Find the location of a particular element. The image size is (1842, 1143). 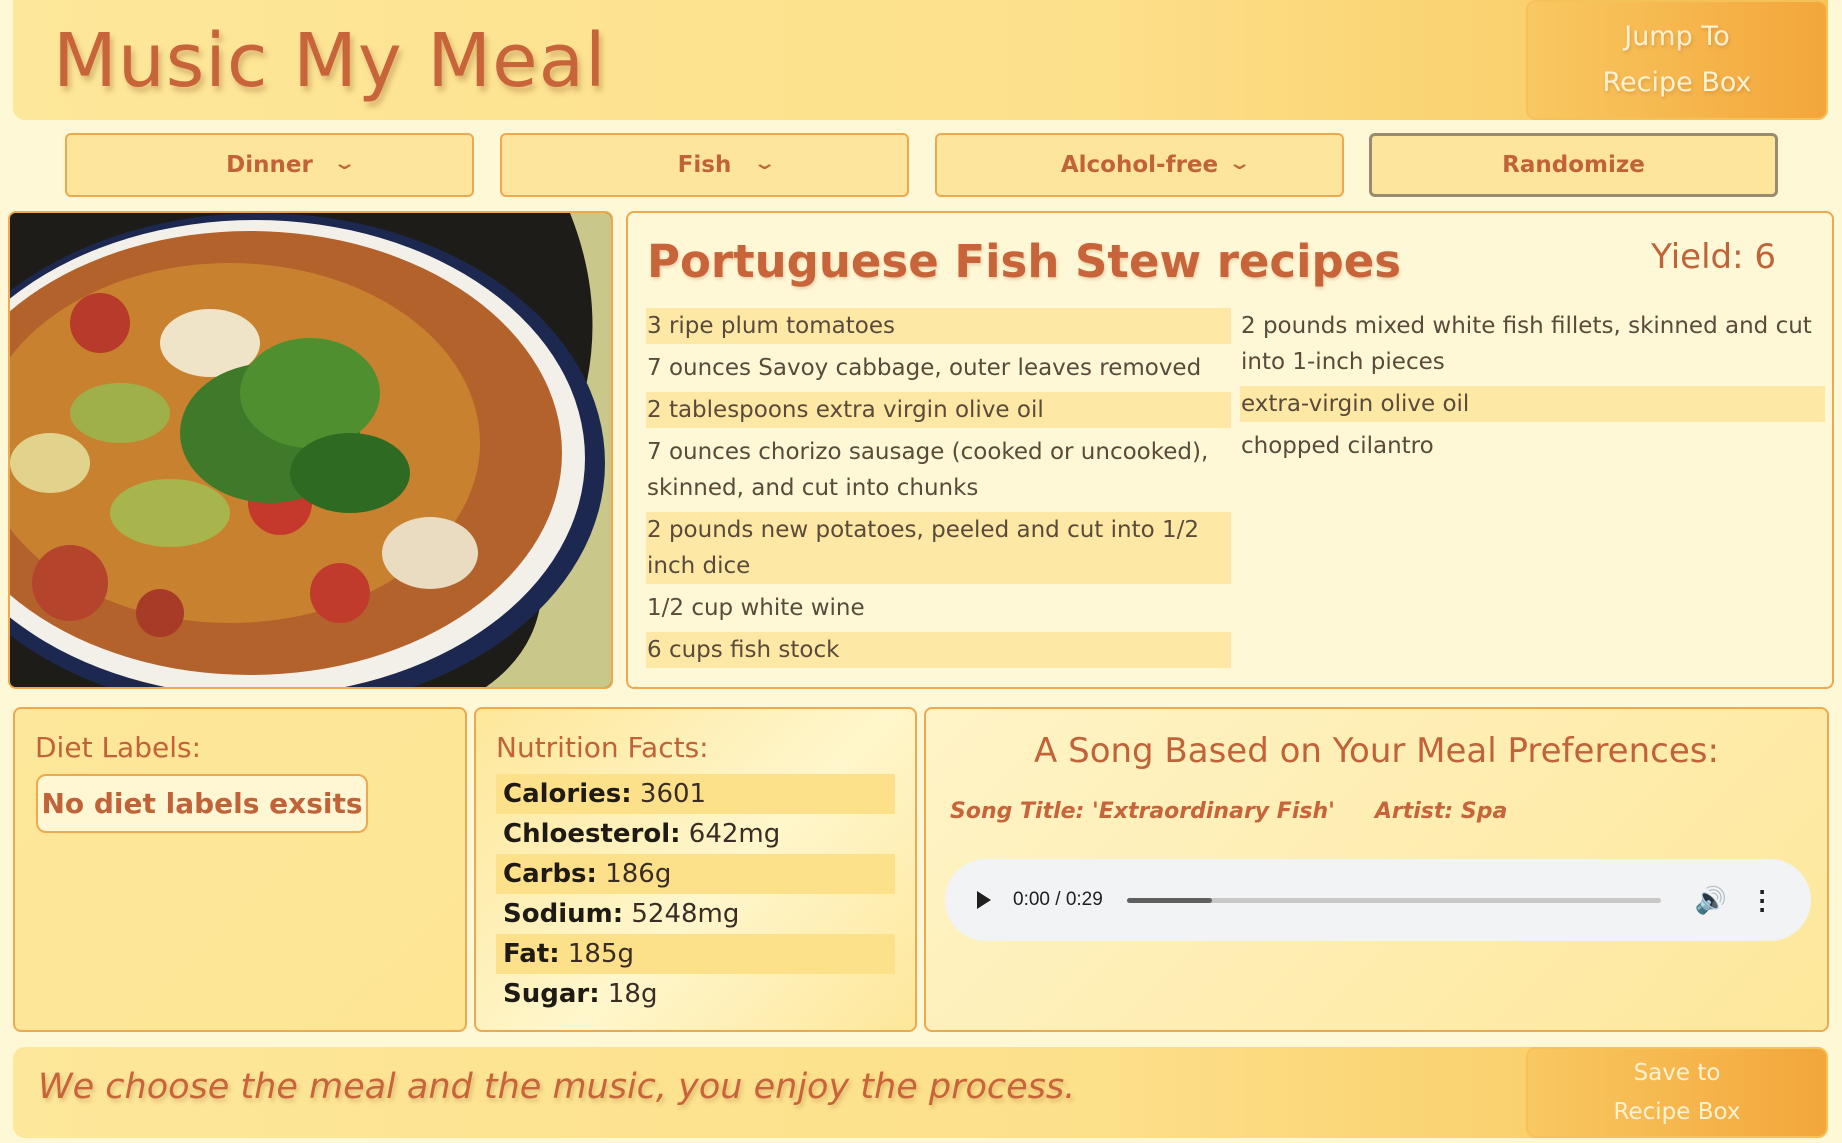

health-select: Alcohol-free ⌄ is located at coordinates (1139, 165).